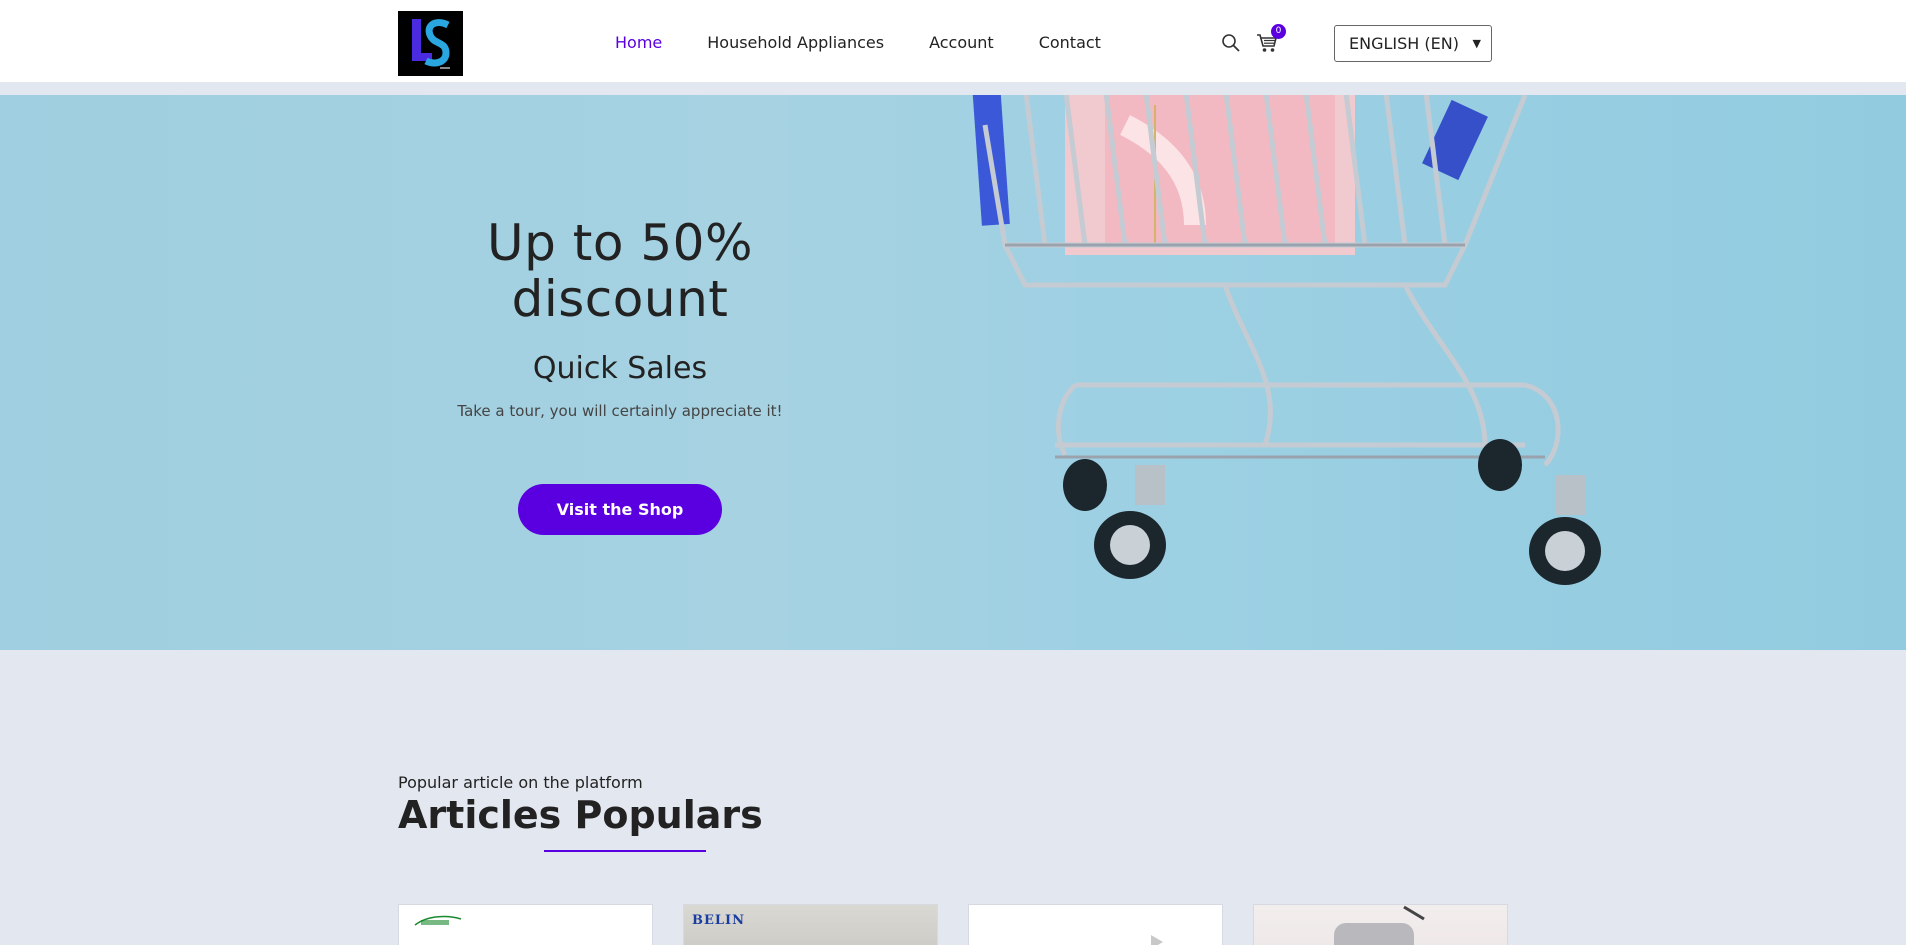  I want to click on nav-item-household-appliances: Household Appliances, so click(795, 43).